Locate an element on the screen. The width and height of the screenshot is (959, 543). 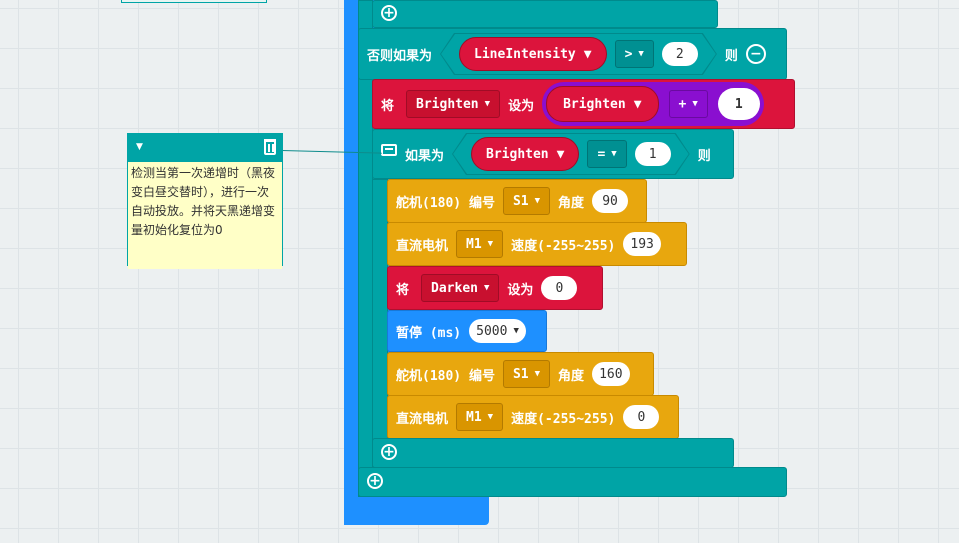
minus-circle-icon: − is located at coordinates (755, 54).